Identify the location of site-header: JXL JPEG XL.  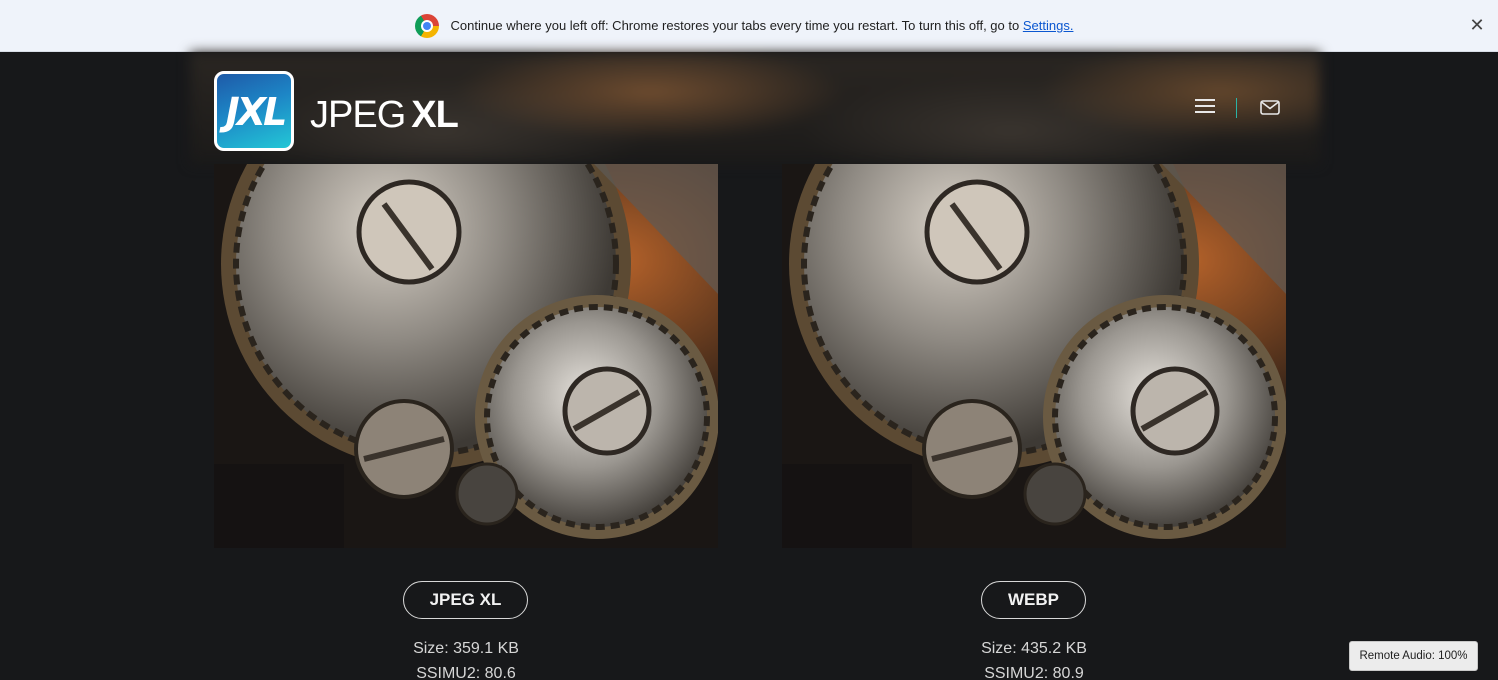
(755, 108).